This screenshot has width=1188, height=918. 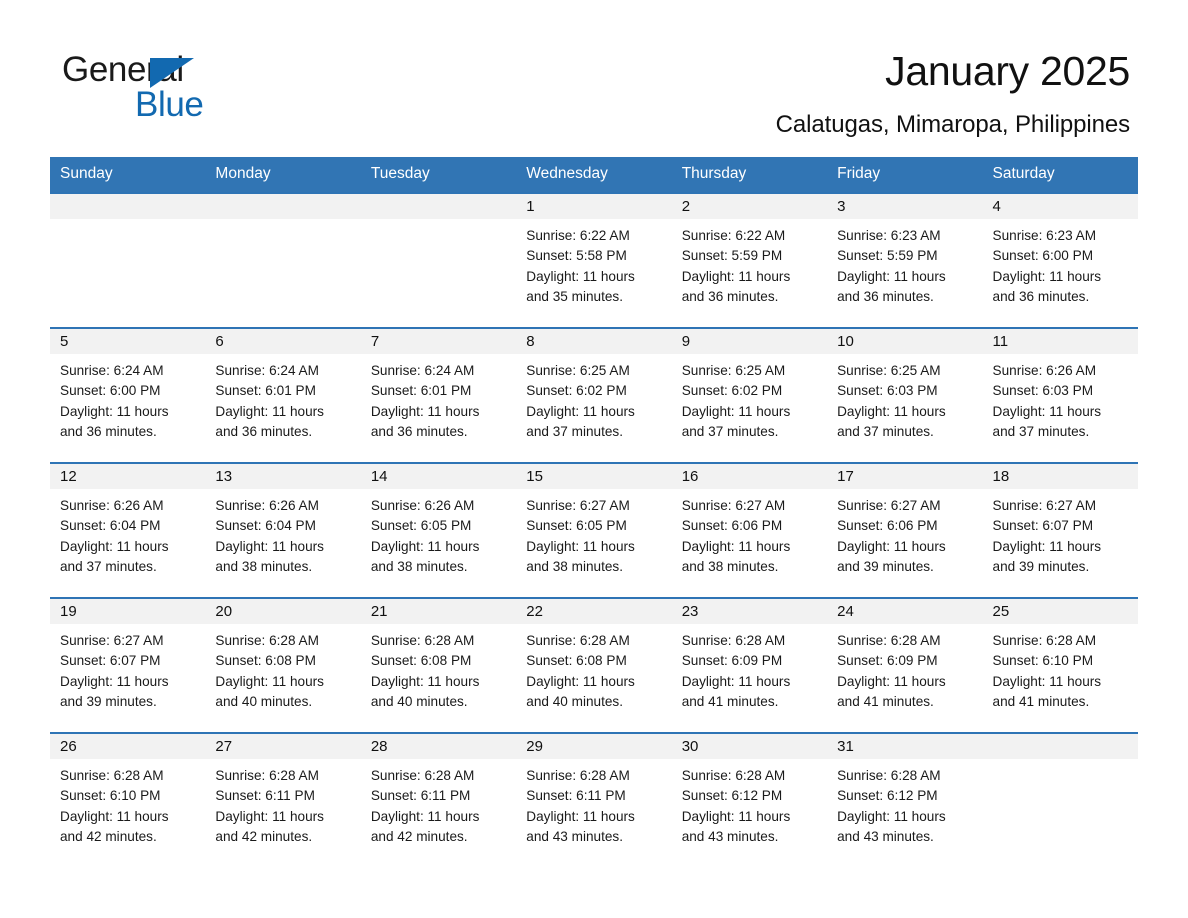 What do you see at coordinates (1043, 256) in the screenshot?
I see `sunset-text: Sunset: 6:00 PM` at bounding box center [1043, 256].